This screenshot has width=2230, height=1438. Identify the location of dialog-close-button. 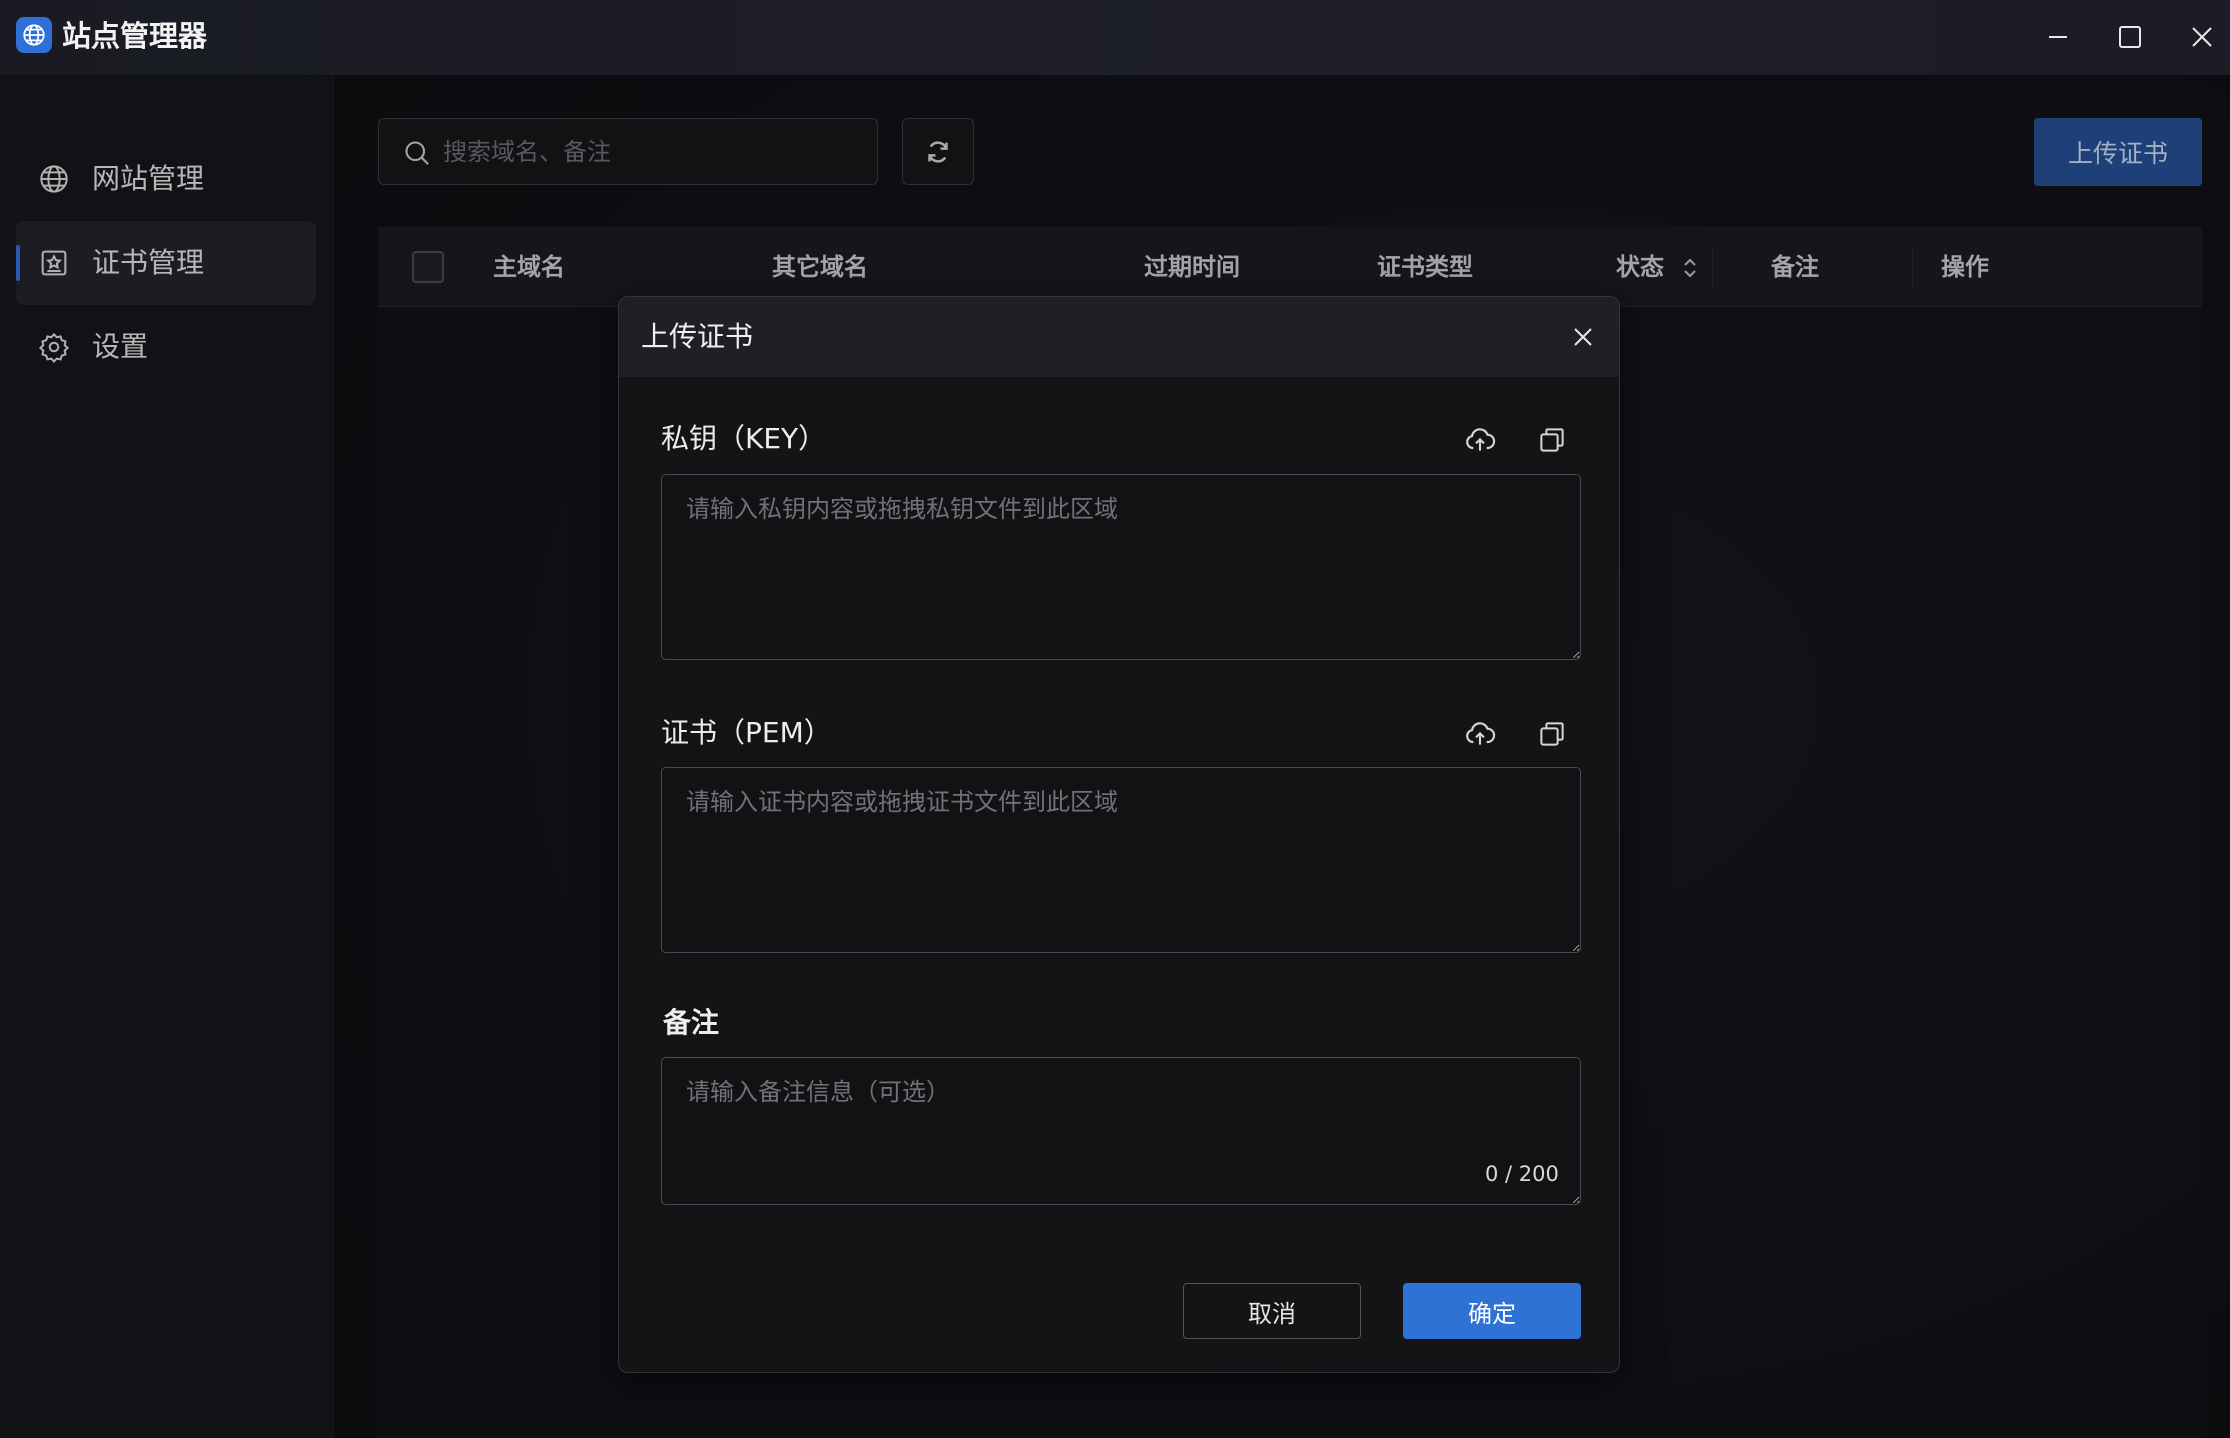
(1583, 337).